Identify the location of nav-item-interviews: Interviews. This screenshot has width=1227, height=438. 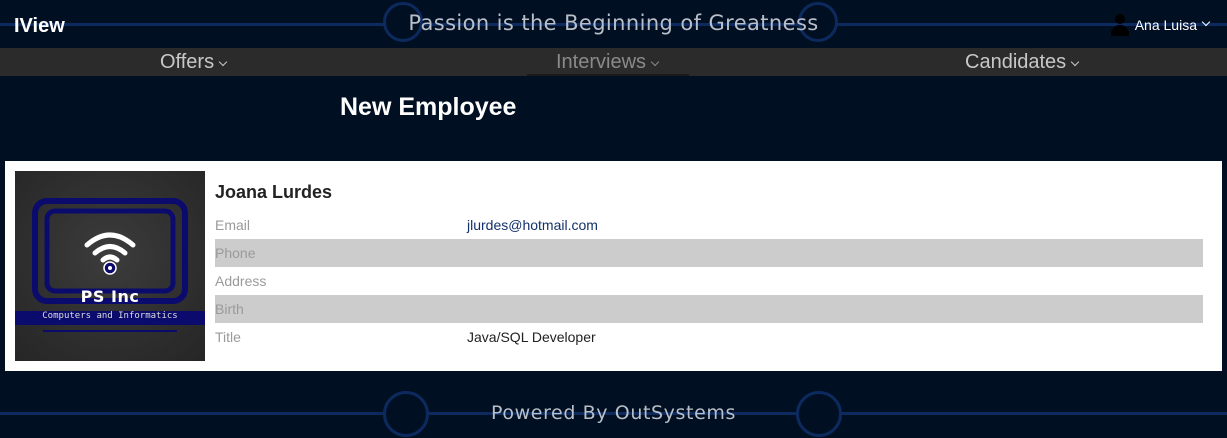
(608, 62).